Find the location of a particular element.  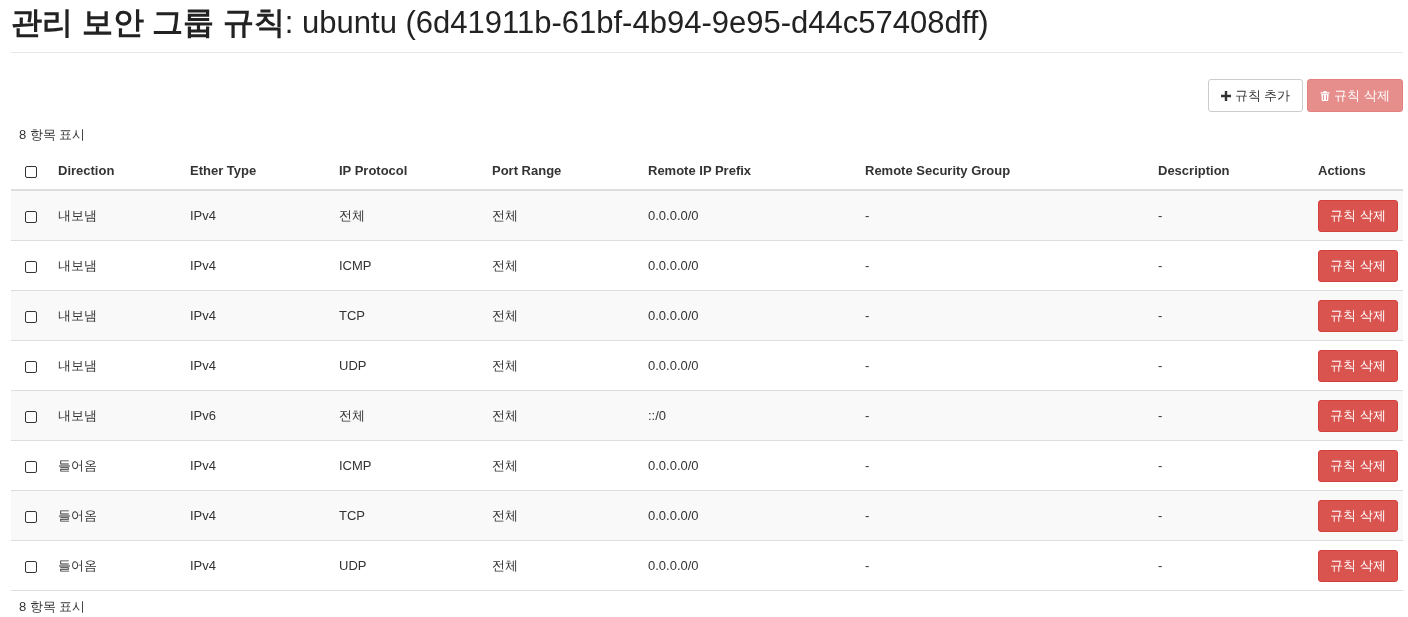

add-rule-button: 규칙 추가 is located at coordinates (1255, 95).